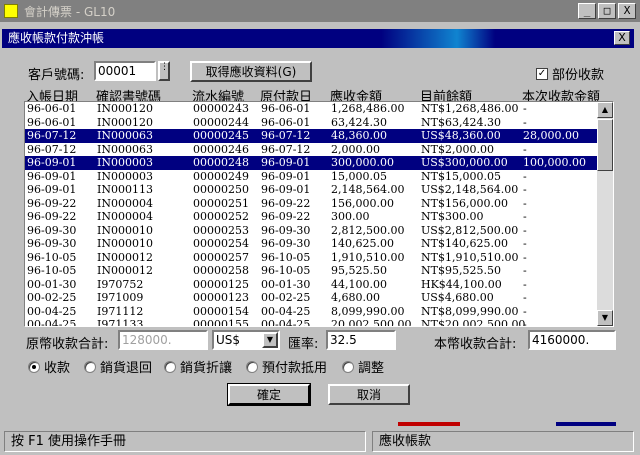  I want to click on currency-dropdown-button: ▼, so click(270, 340).